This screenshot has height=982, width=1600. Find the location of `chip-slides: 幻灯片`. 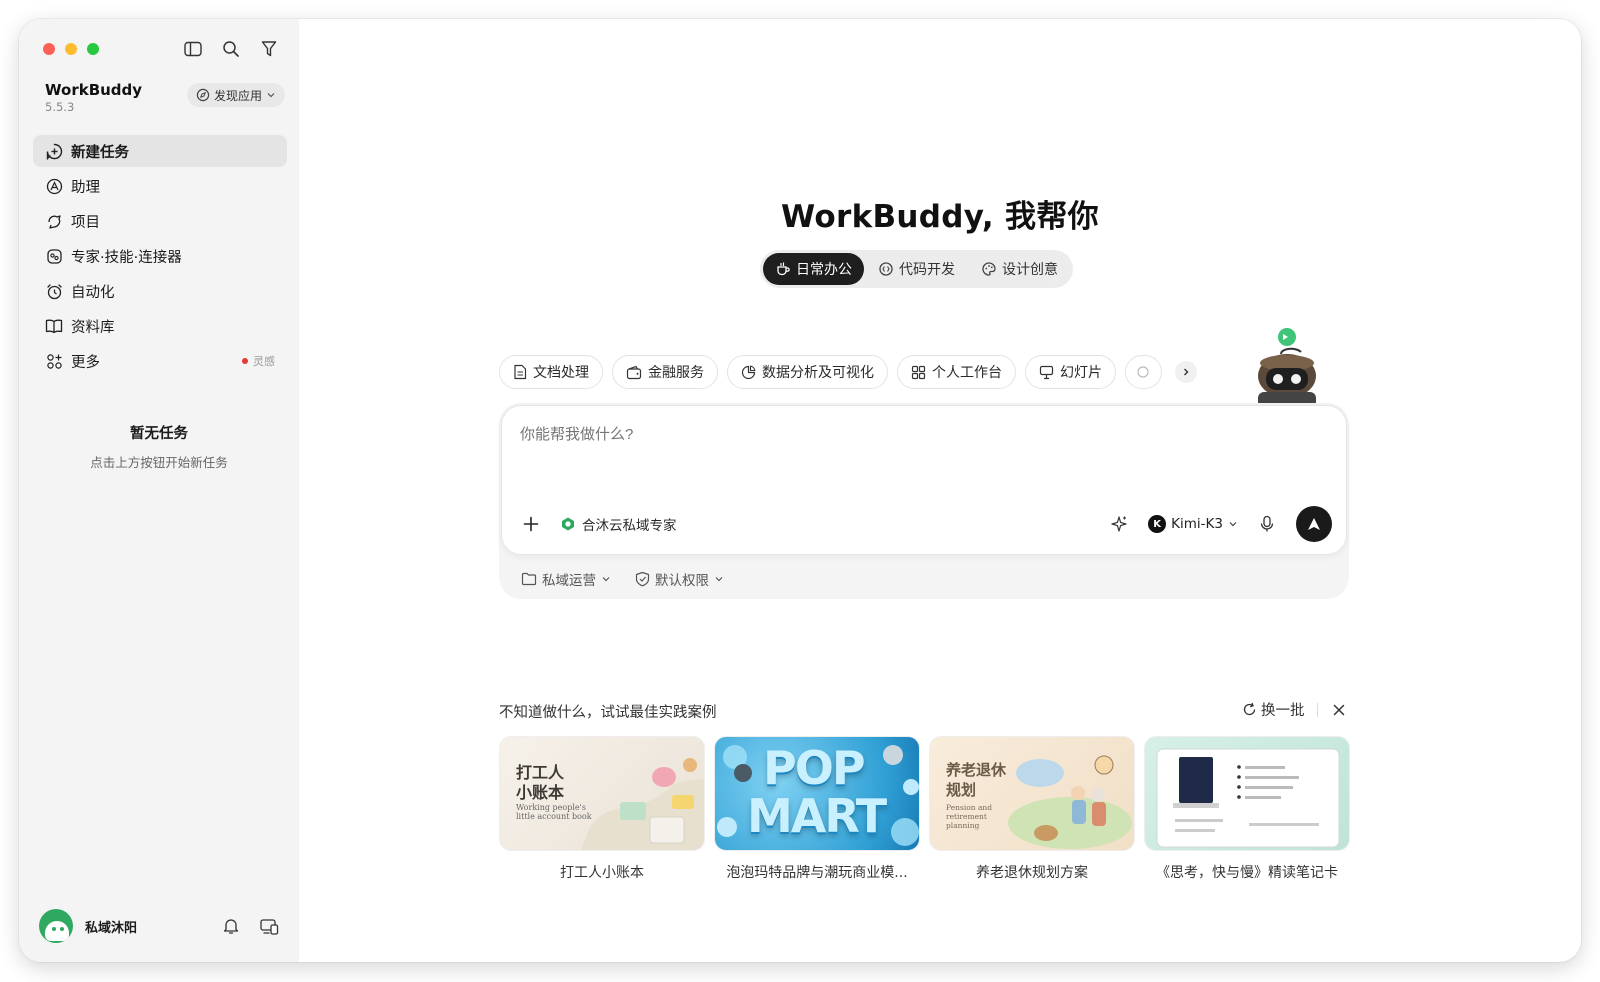

chip-slides: 幻灯片 is located at coordinates (1070, 372).